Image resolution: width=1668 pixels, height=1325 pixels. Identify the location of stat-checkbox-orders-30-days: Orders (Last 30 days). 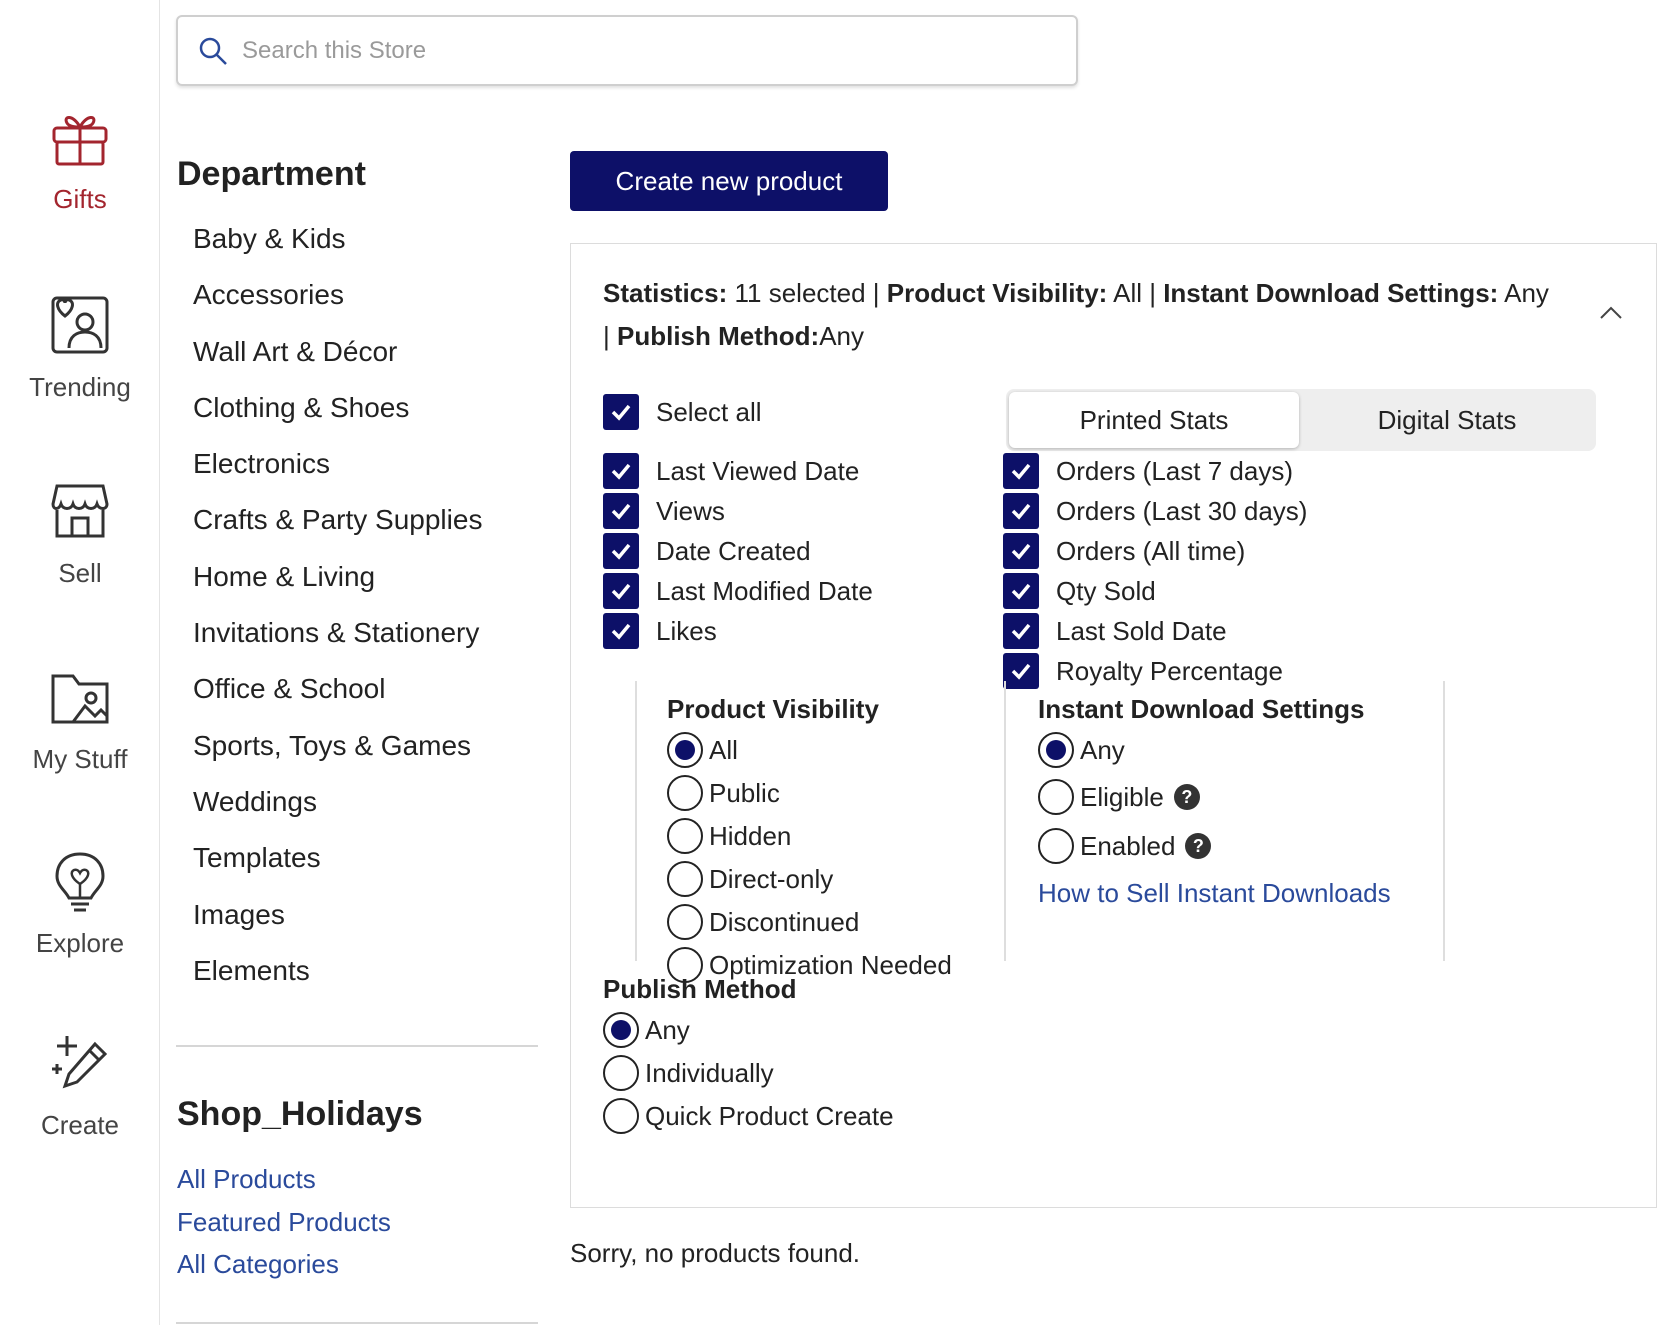
(1155, 511).